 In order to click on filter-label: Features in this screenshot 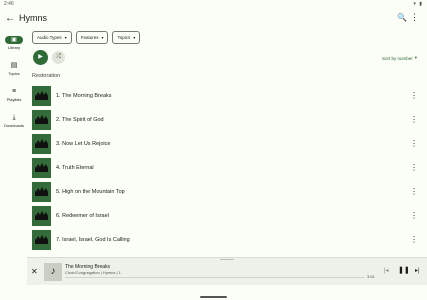, I will do `click(89, 37)`.